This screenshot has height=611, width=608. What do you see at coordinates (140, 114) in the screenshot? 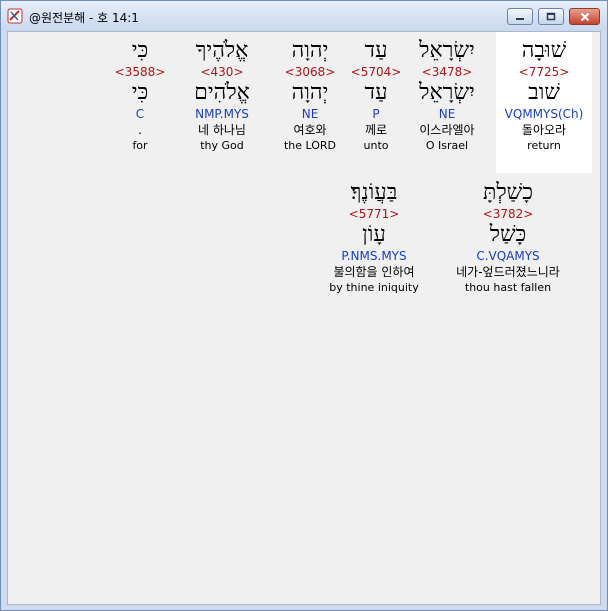
I see `morphology: C` at bounding box center [140, 114].